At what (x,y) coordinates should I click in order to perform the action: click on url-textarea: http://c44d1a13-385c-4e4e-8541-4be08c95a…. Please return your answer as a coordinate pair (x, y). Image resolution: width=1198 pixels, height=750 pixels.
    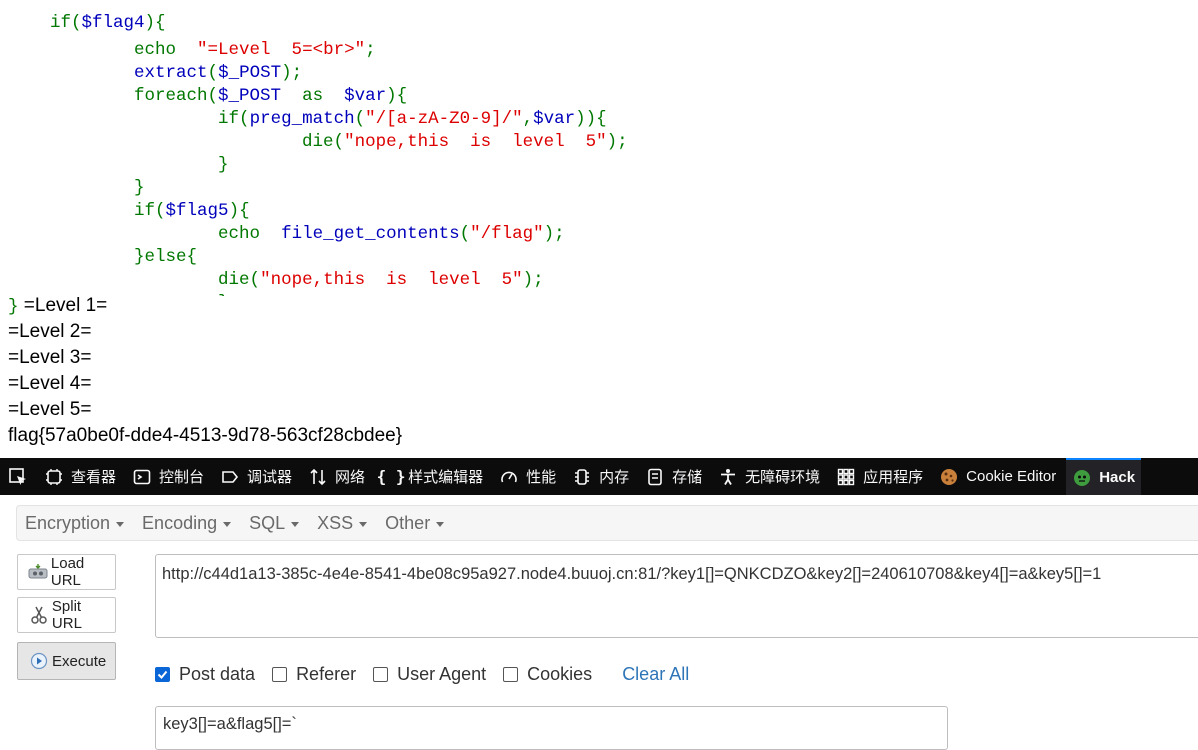
    Looking at the image, I should click on (676, 596).